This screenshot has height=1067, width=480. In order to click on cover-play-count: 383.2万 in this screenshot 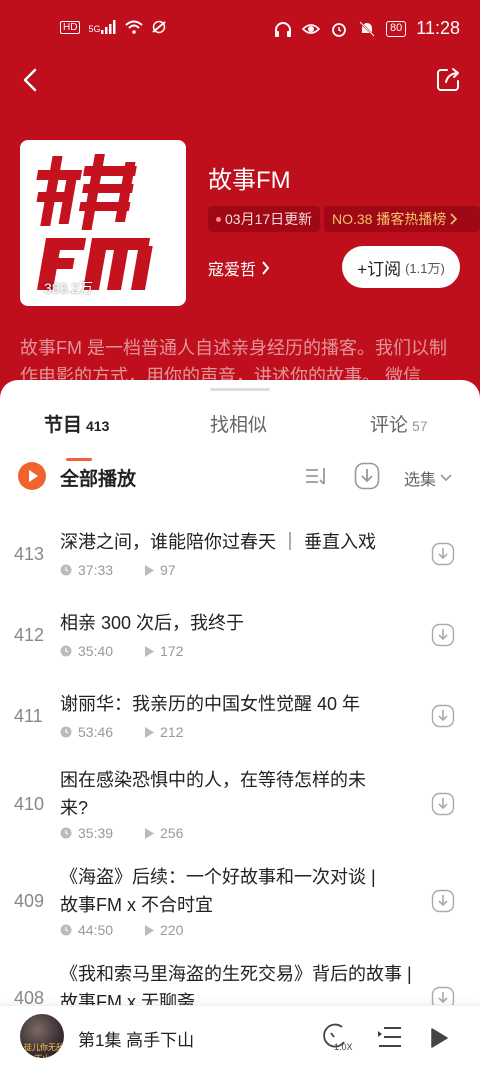, I will do `click(60, 288)`.